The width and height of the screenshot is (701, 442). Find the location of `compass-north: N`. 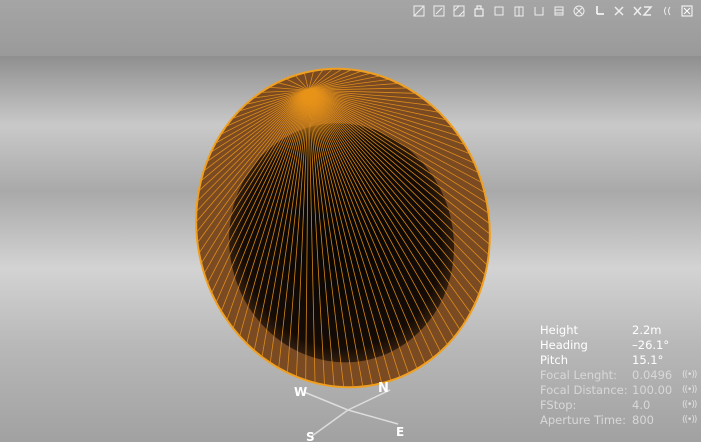

compass-north: N is located at coordinates (383, 388).